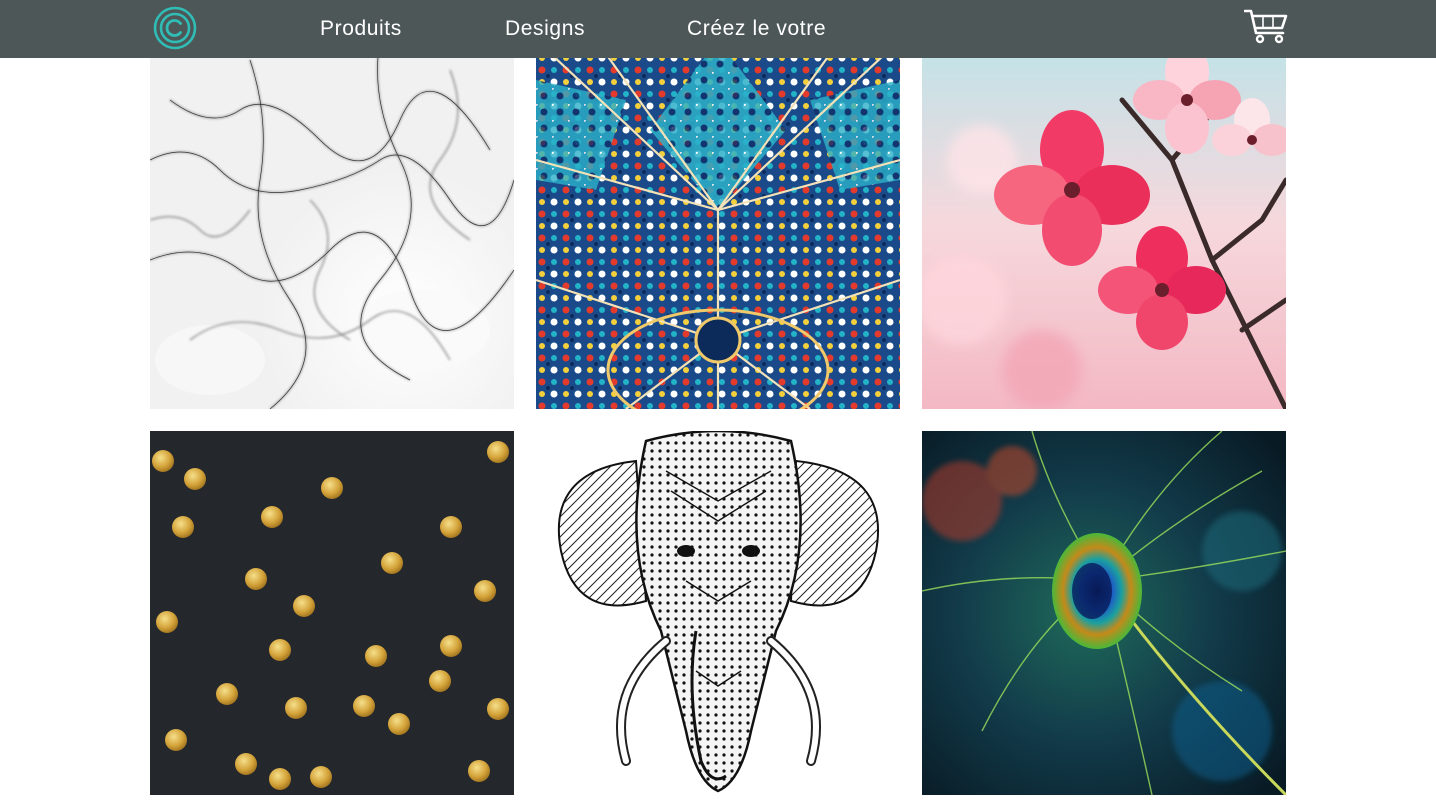 The image size is (1436, 801). Describe the element at coordinates (1104, 224) in the screenshot. I see `design-tile-blossom` at that location.